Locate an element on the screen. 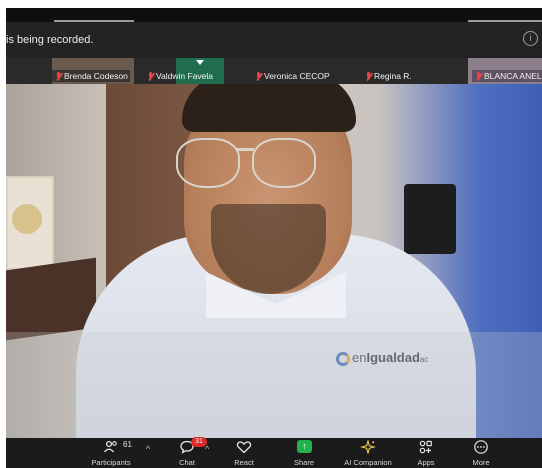 The image size is (542, 468). participant-name-tag: Brenda Codeson is located at coordinates (91, 76).